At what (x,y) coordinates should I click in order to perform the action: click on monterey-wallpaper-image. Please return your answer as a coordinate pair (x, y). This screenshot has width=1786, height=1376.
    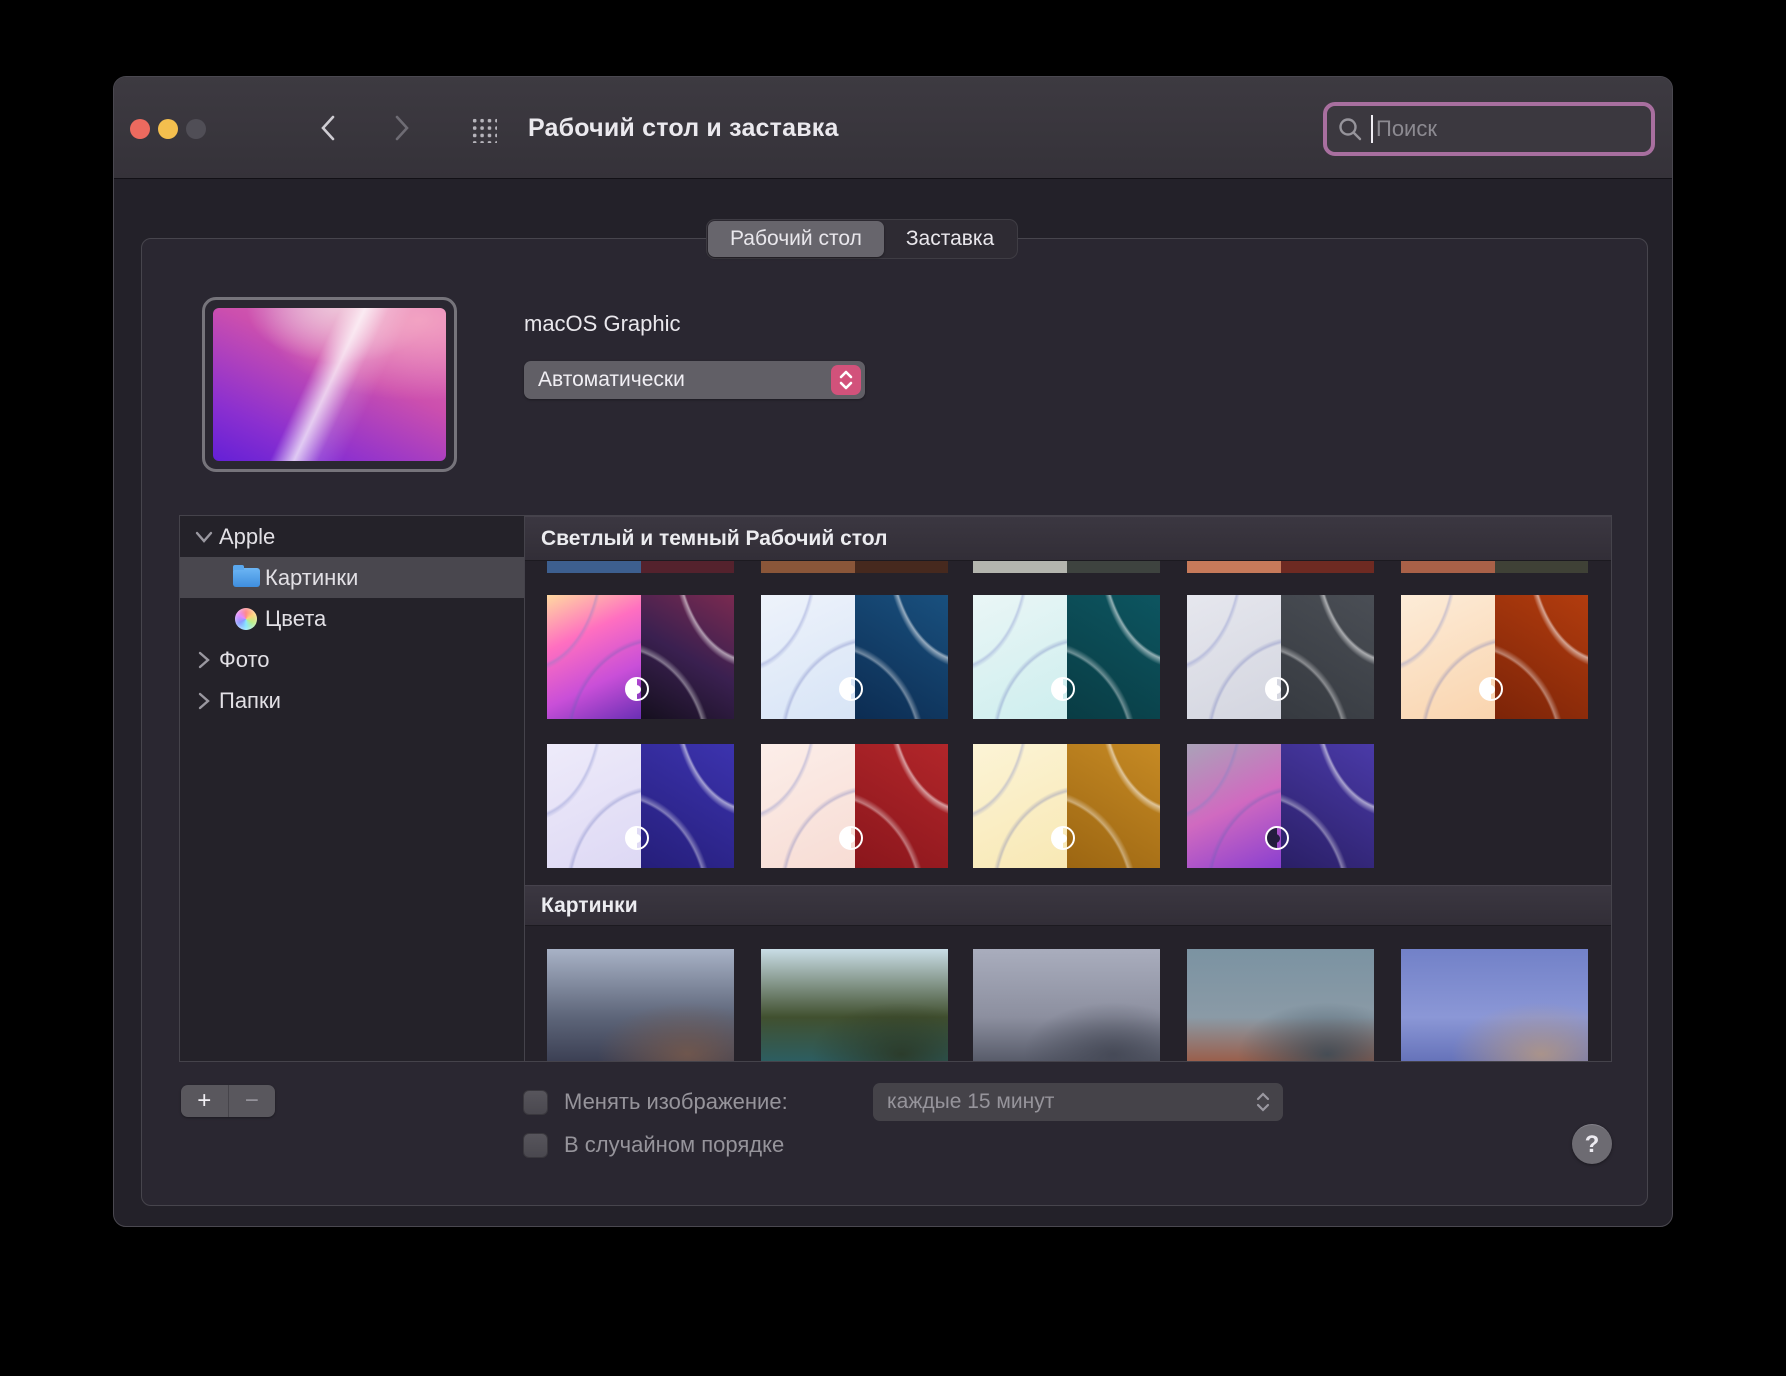
    Looking at the image, I should click on (329, 384).